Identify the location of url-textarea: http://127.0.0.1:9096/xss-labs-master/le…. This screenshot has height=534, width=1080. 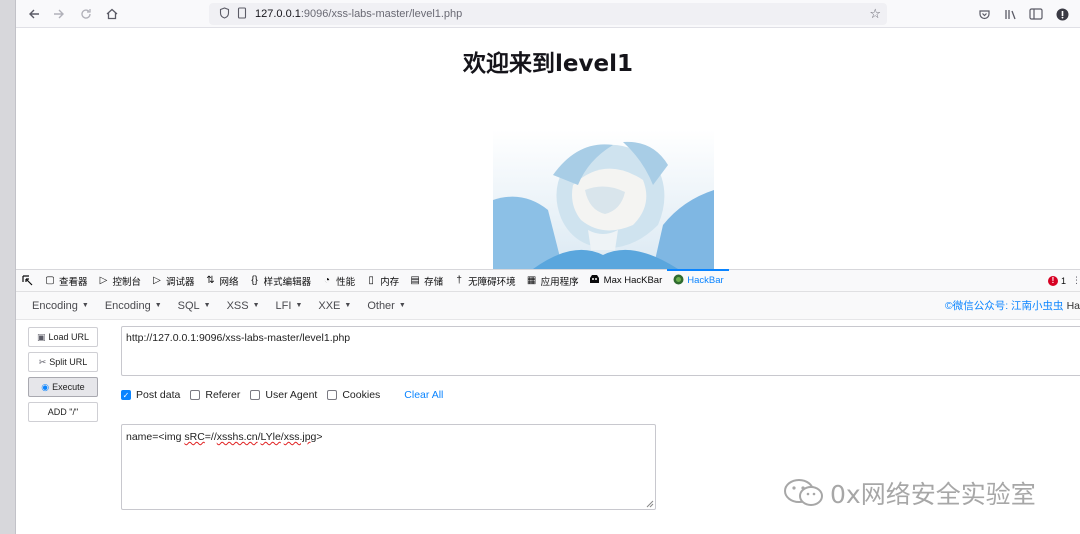
(600, 351).